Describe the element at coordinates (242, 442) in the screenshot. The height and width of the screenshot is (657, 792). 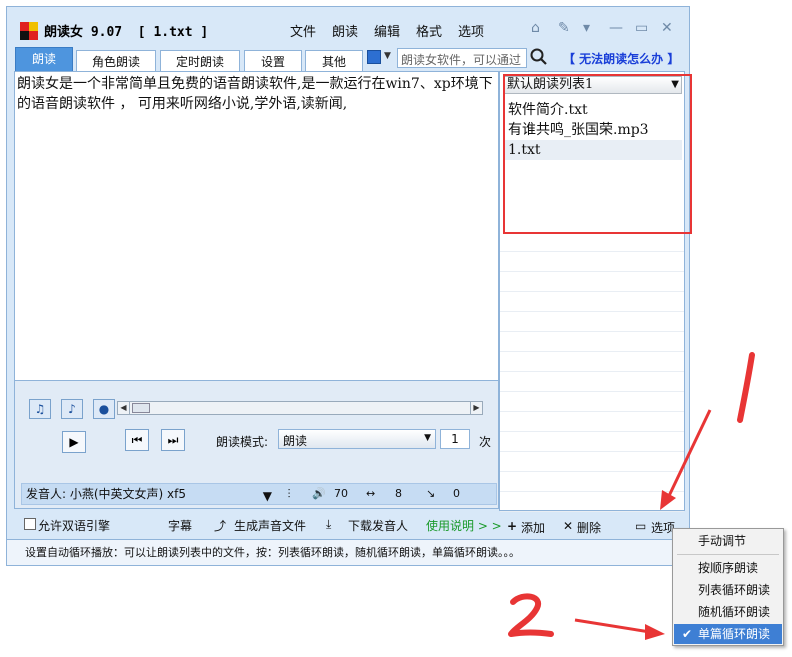
I see `mode-label: 朗读模式:` at that location.